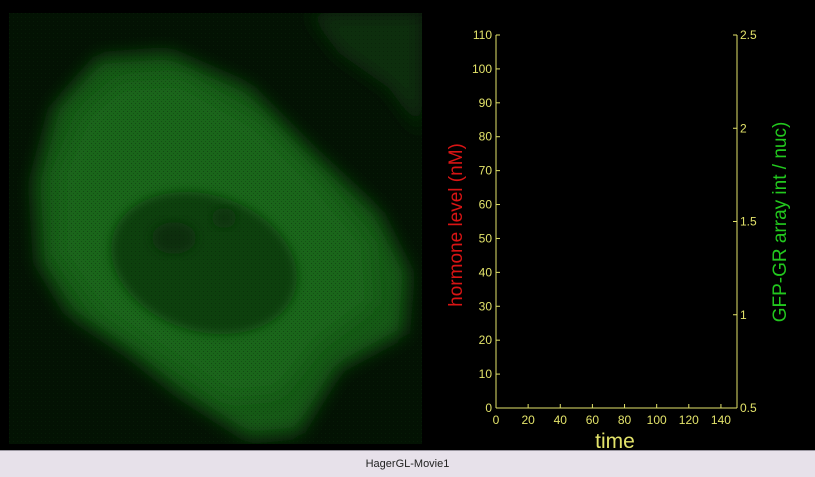 This screenshot has width=815, height=477. Describe the element at coordinates (486, 137) in the screenshot. I see `left-tick-label: 80` at that location.